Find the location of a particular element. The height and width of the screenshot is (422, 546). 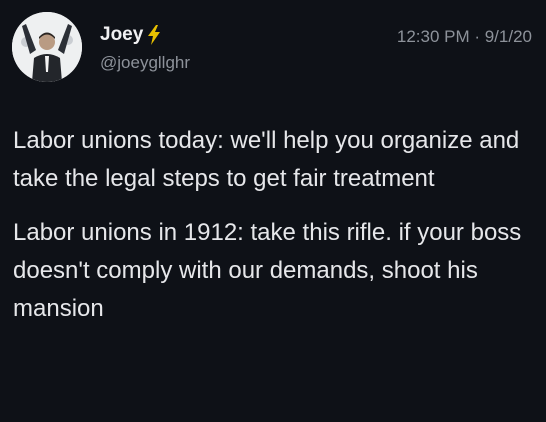

timestamp: 12:30 PM · 9/1/20 is located at coordinates (464, 37).